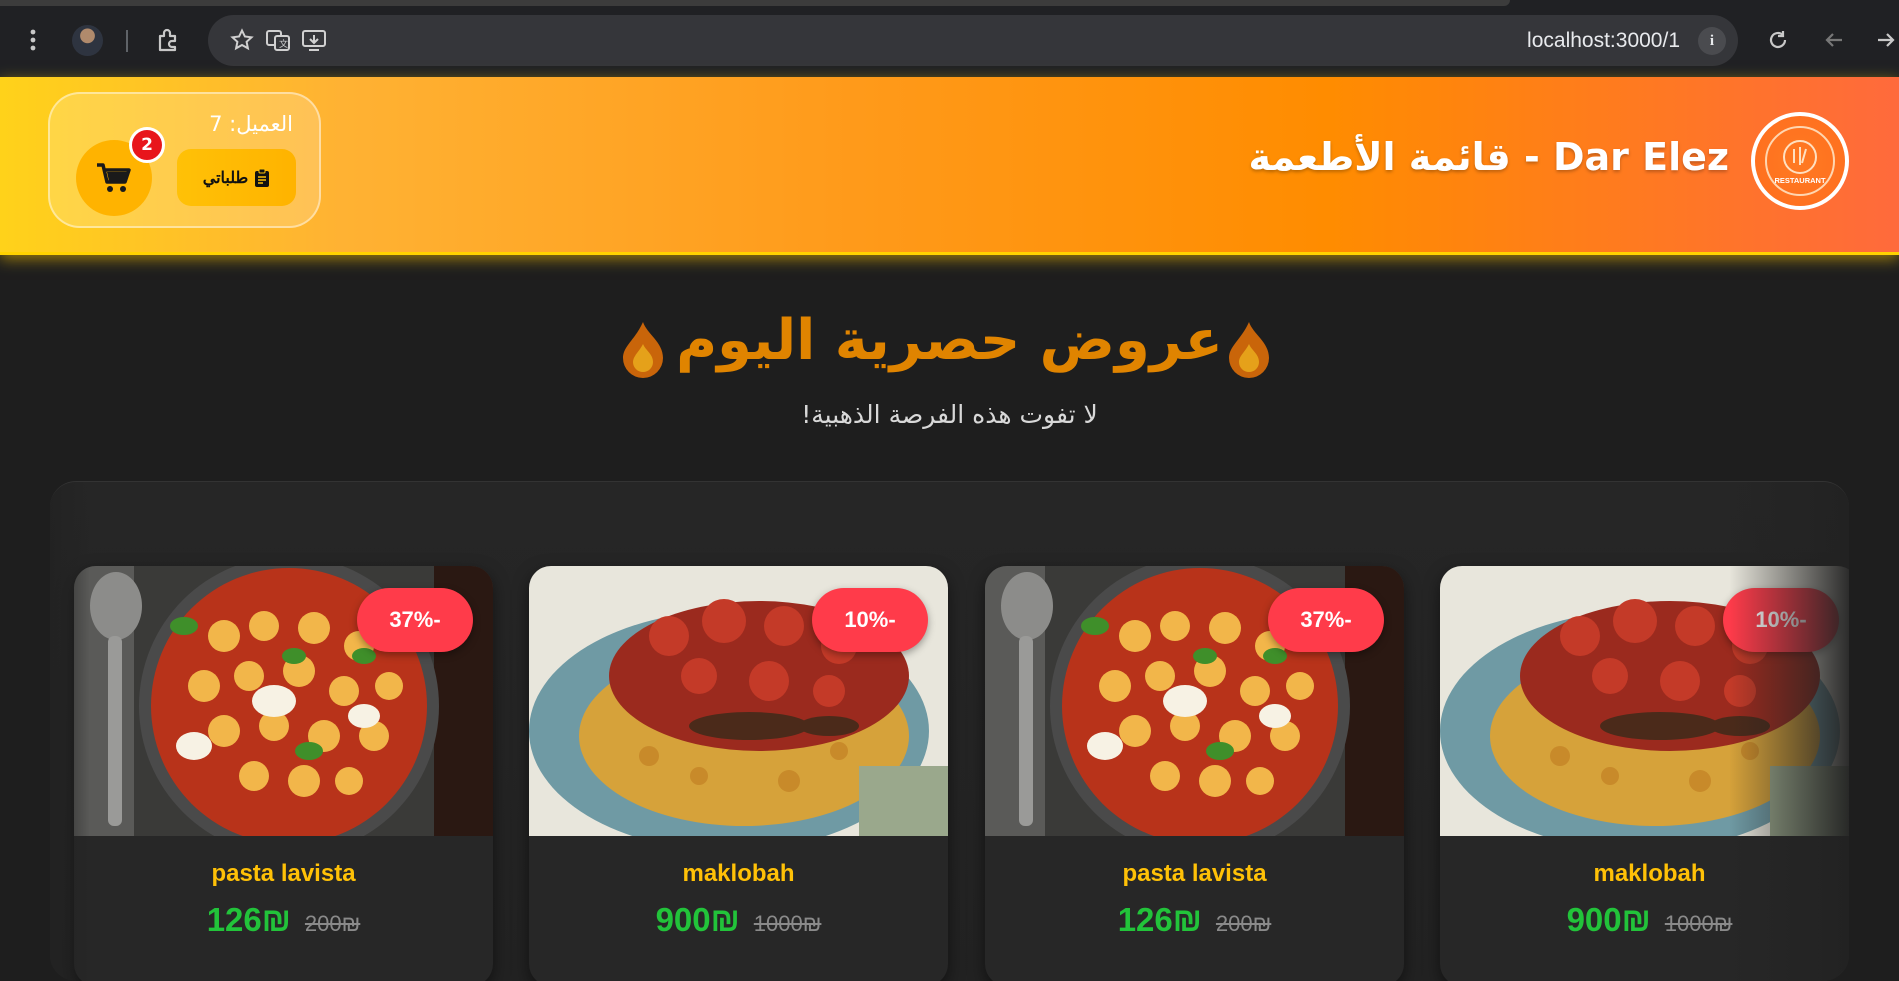  I want to click on site-info-icon: i, so click(1712, 41).